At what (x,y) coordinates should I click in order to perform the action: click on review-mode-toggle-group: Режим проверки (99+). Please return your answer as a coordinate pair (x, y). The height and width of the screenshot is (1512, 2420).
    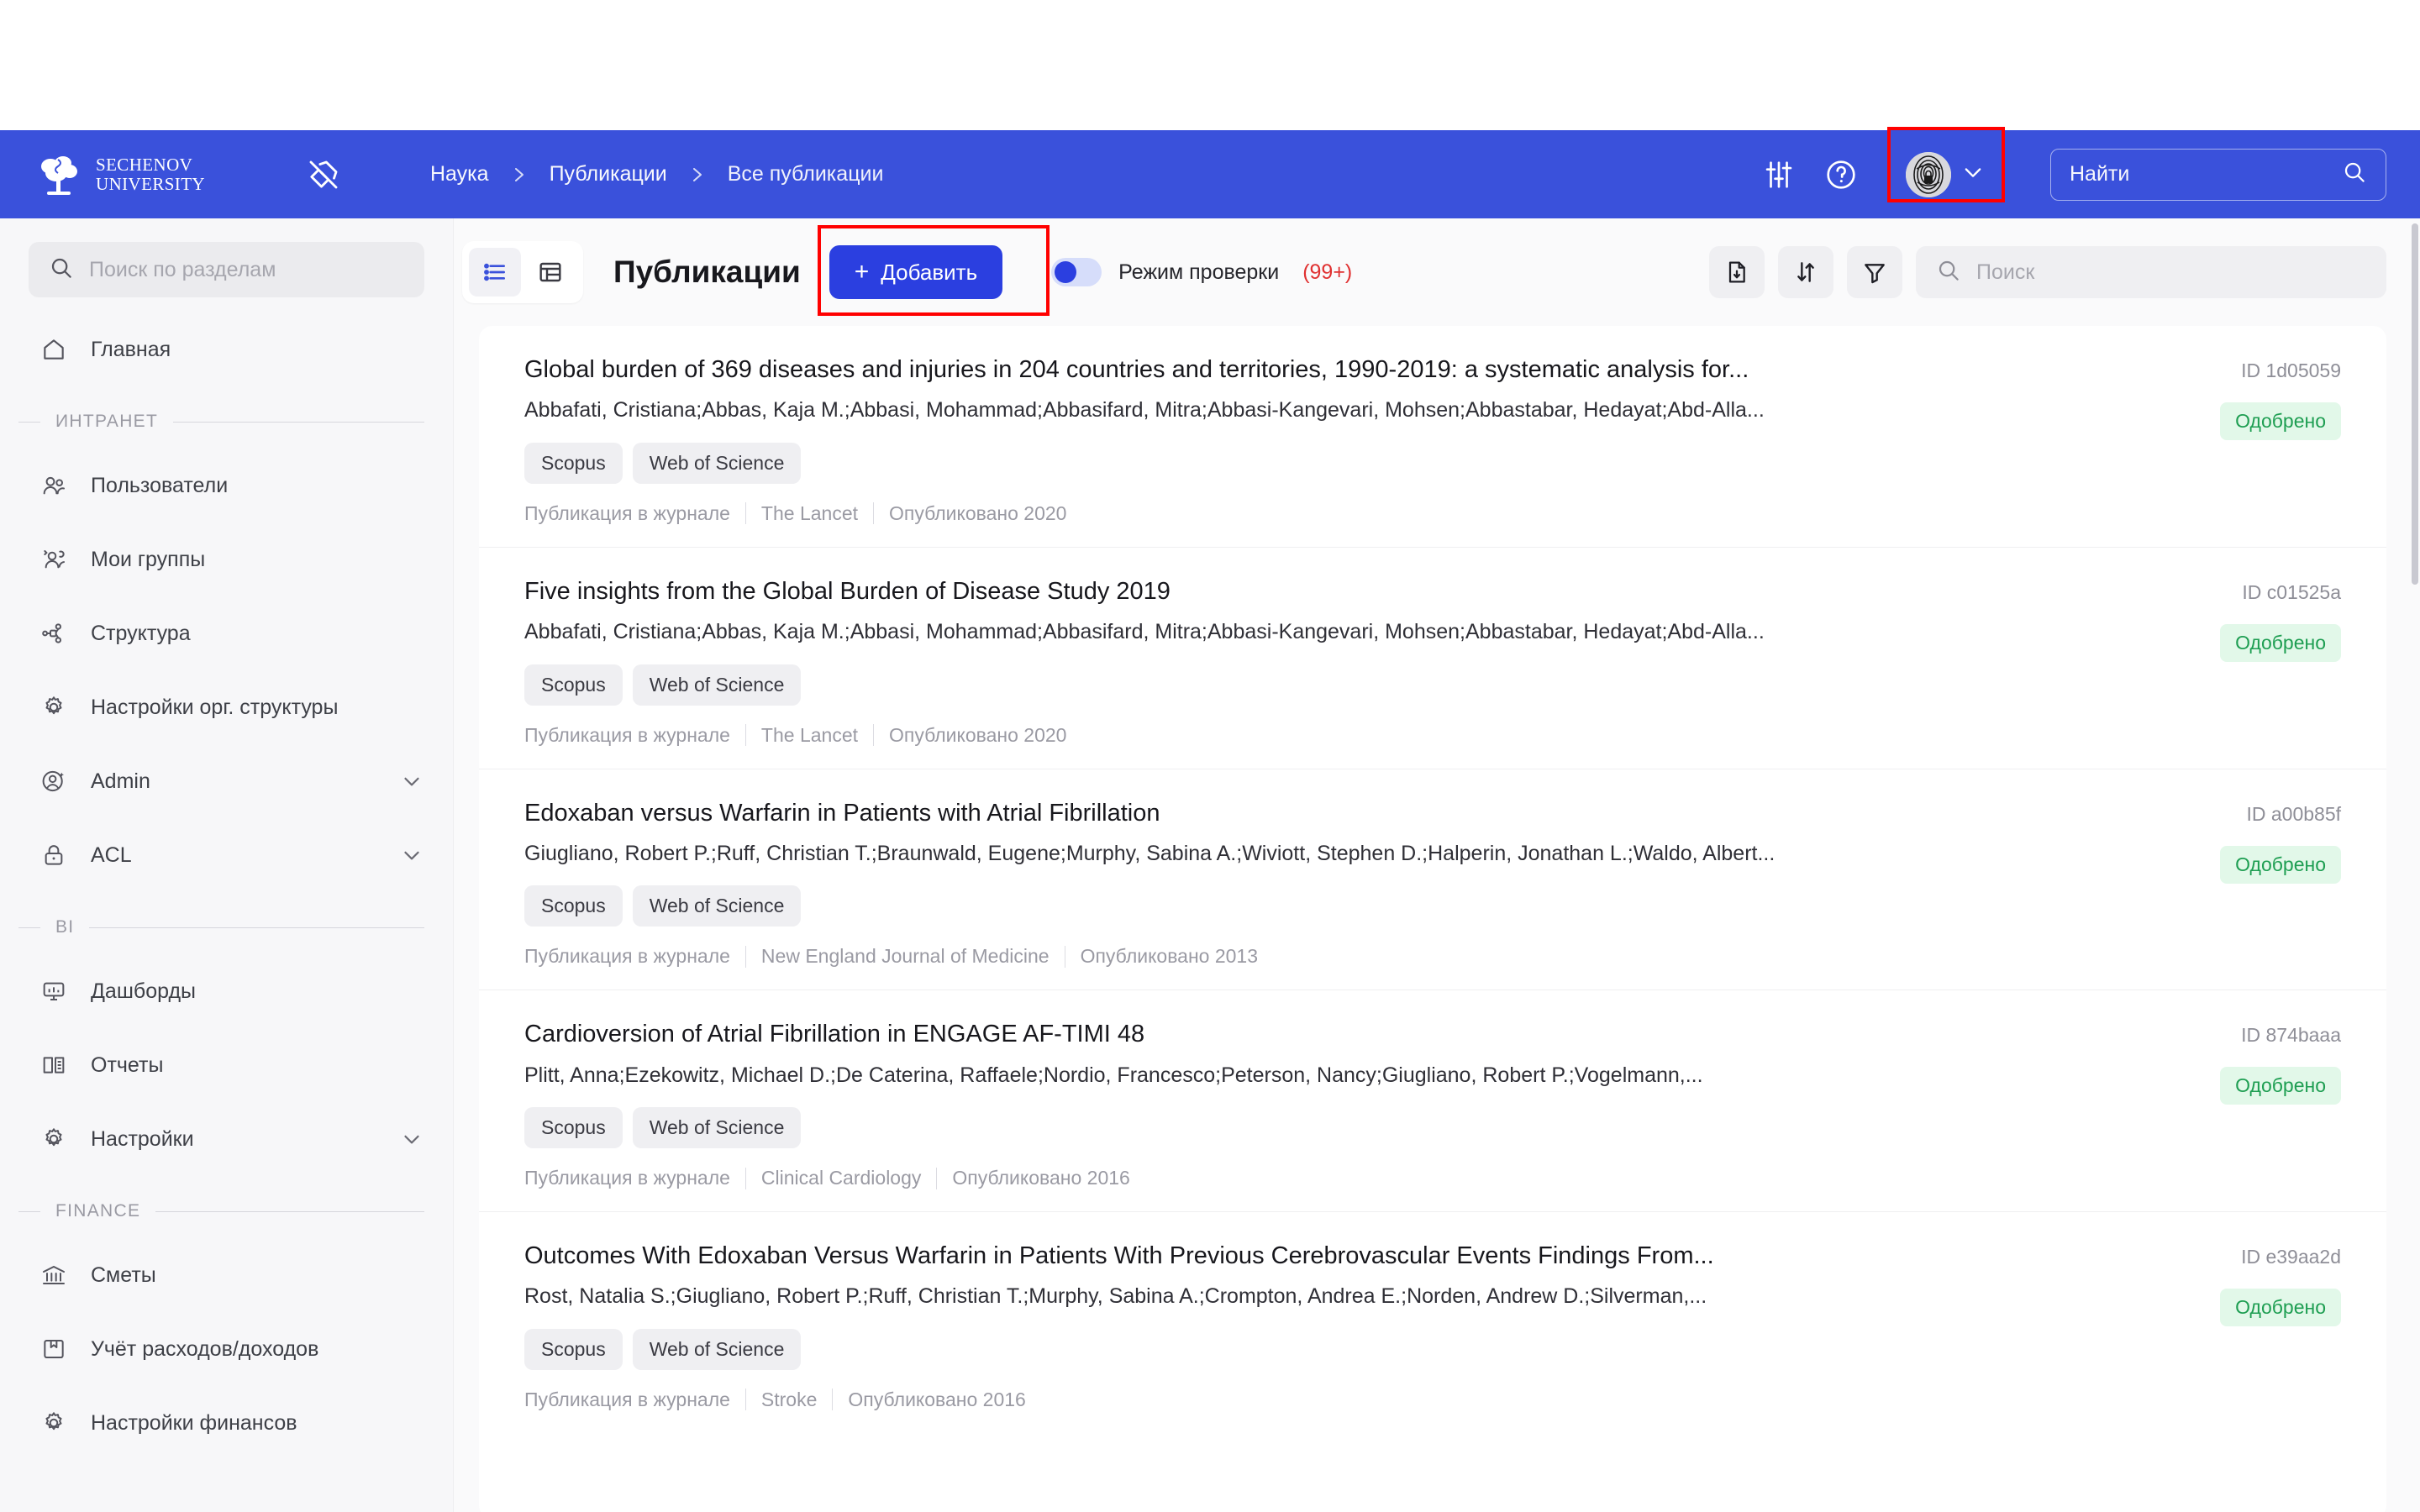
    Looking at the image, I should click on (1201, 272).